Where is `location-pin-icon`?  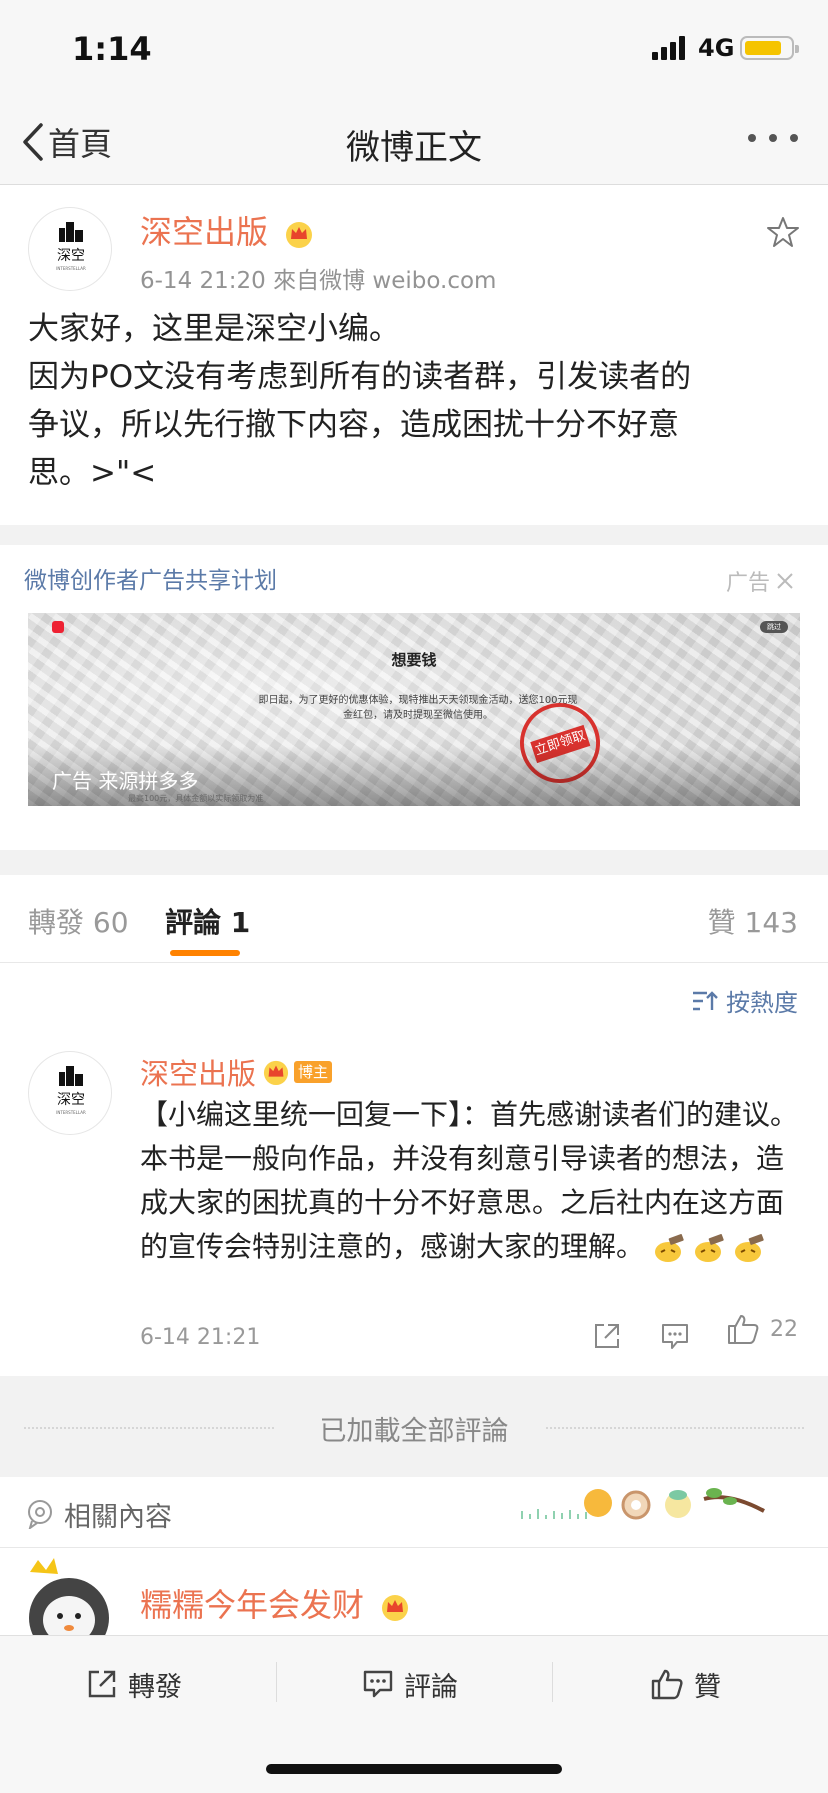 location-pin-icon is located at coordinates (40, 1514).